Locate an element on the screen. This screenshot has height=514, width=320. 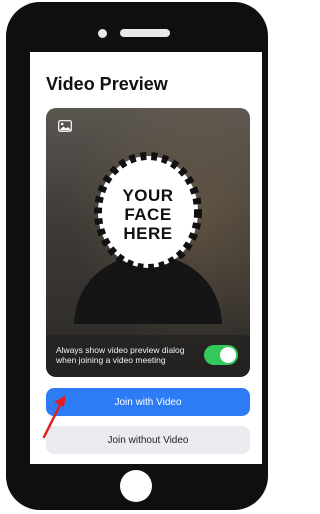
join-without-video-button: Join without Video is located at coordinates (148, 440).